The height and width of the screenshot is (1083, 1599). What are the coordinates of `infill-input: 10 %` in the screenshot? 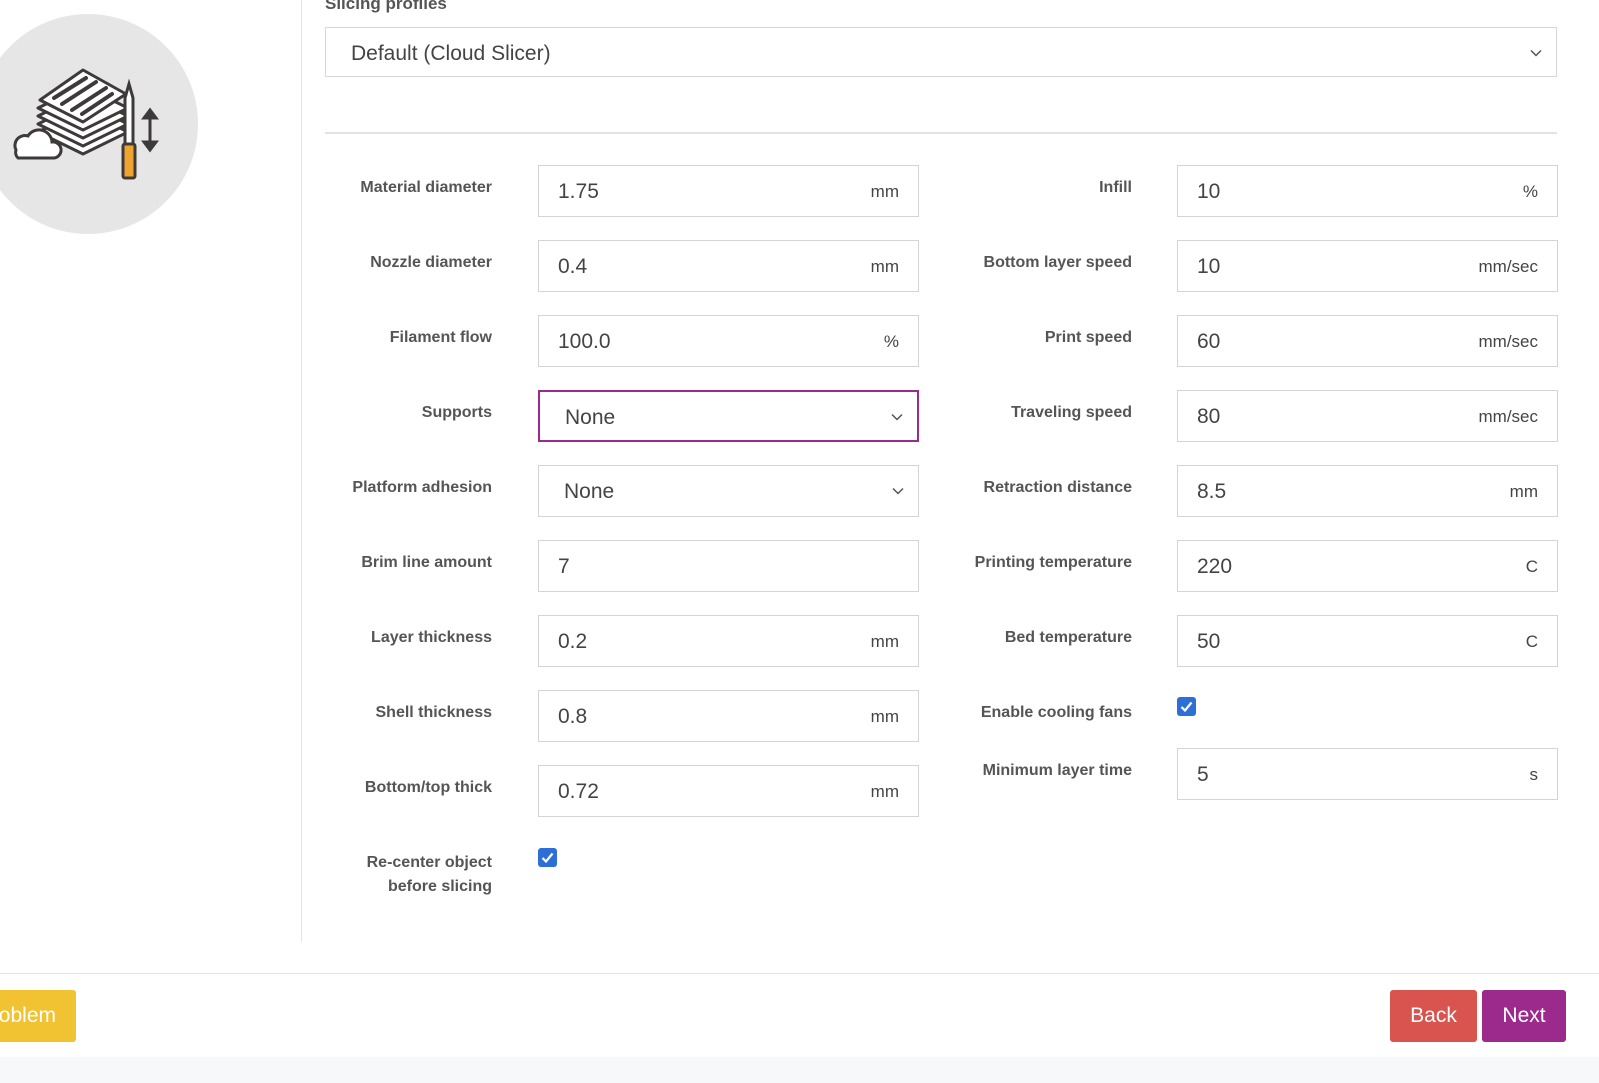 It's located at (1367, 191).